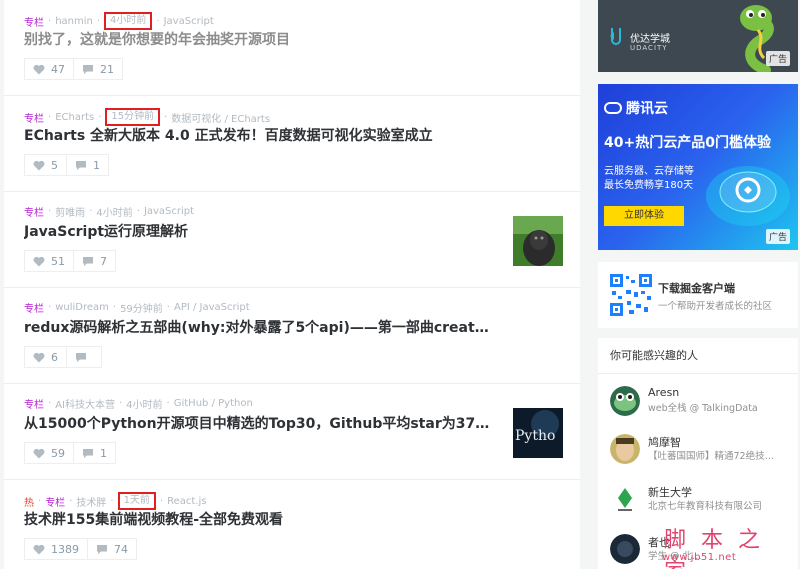 This screenshot has height=569, width=800. I want to click on comment-button: 7, so click(94, 261).